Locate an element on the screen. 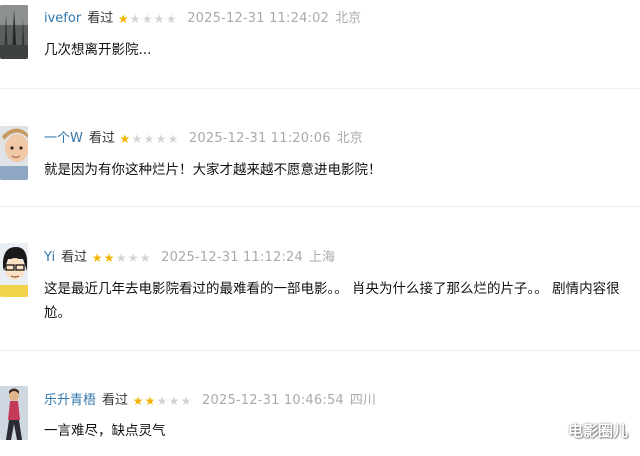  username-link: Yi is located at coordinates (49, 258).